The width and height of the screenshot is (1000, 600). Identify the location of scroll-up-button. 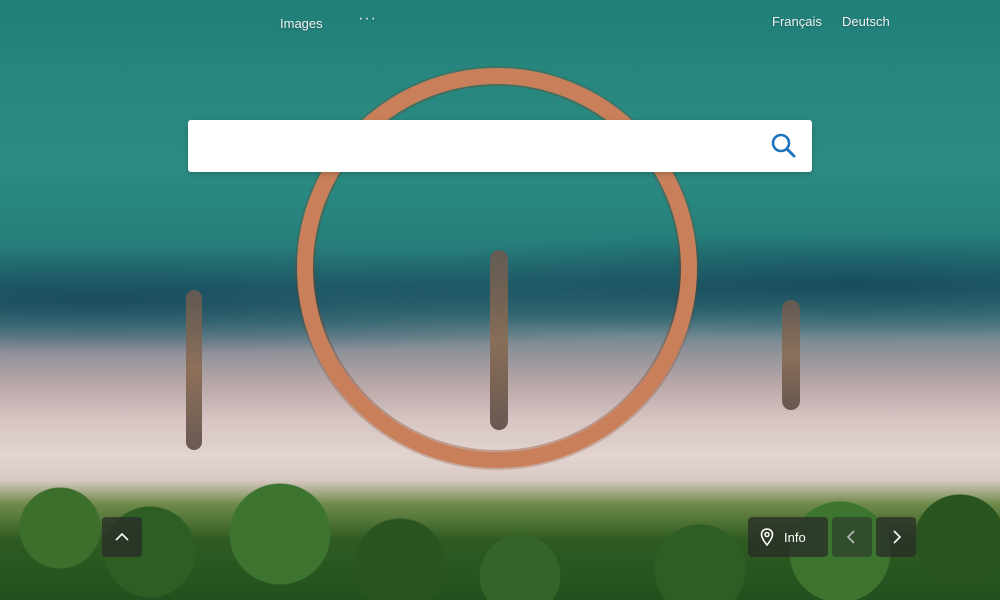
(122, 537).